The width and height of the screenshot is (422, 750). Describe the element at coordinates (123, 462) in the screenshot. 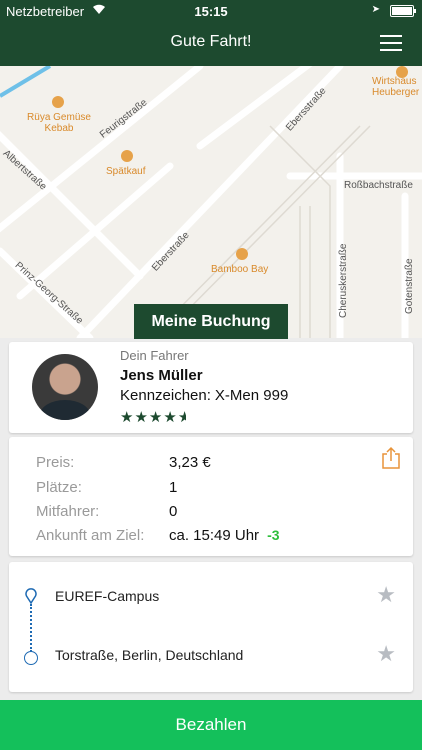

I see `price-row: Preis: 3,23 €` at that location.